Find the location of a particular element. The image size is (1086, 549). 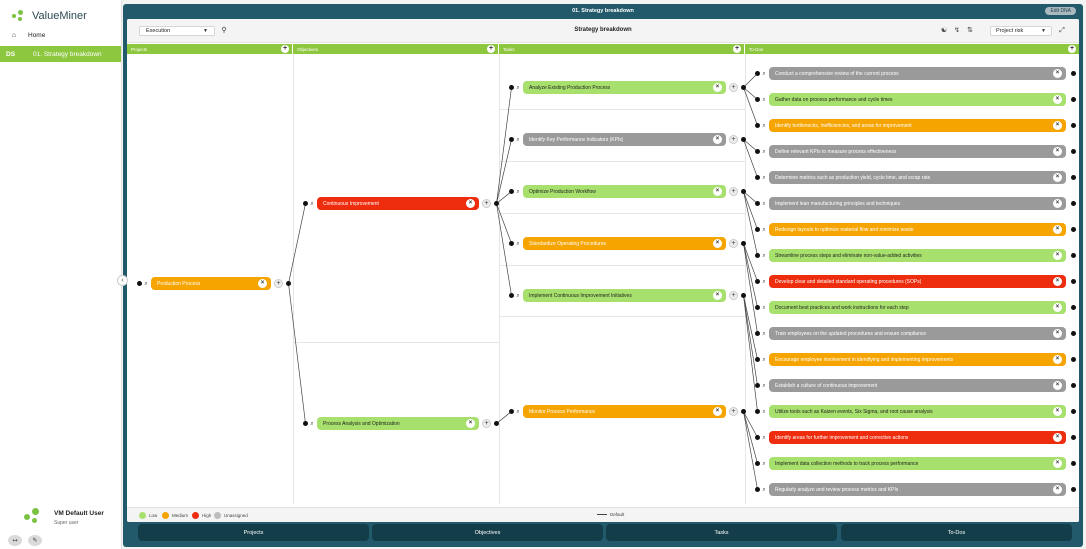

footer-todos-button: To-Dos is located at coordinates (956, 532).